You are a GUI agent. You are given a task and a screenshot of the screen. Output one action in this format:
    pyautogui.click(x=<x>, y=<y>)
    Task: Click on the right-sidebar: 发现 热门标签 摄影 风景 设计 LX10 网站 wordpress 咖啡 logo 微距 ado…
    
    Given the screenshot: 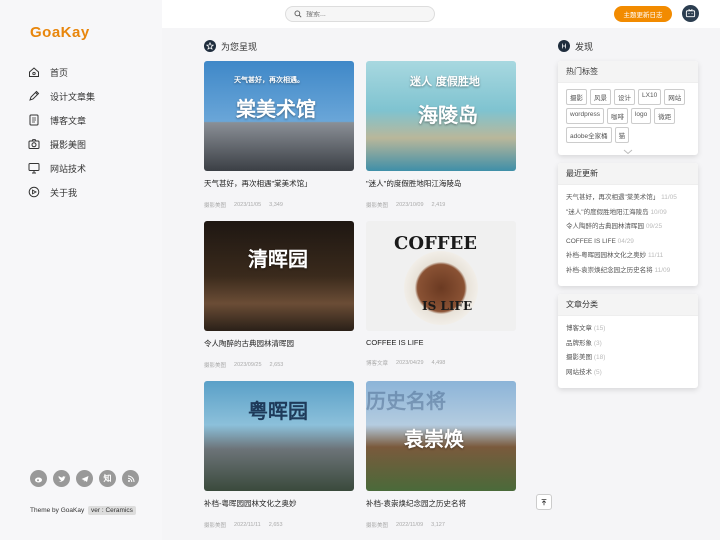 What is the action you would take?
    pyautogui.click(x=628, y=216)
    